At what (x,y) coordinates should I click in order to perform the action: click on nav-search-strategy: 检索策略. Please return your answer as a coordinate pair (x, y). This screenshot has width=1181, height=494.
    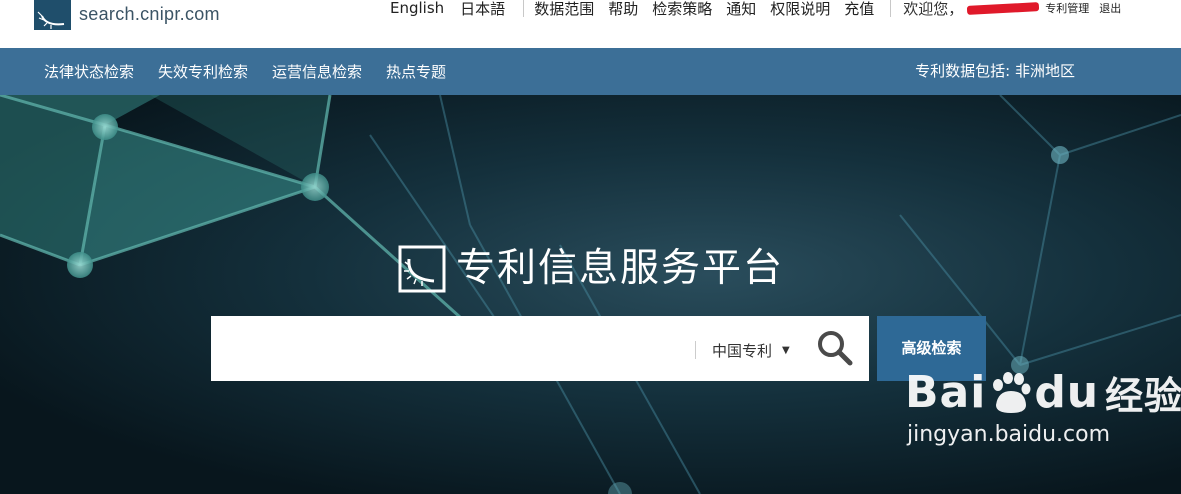
    Looking at the image, I should click on (682, 9).